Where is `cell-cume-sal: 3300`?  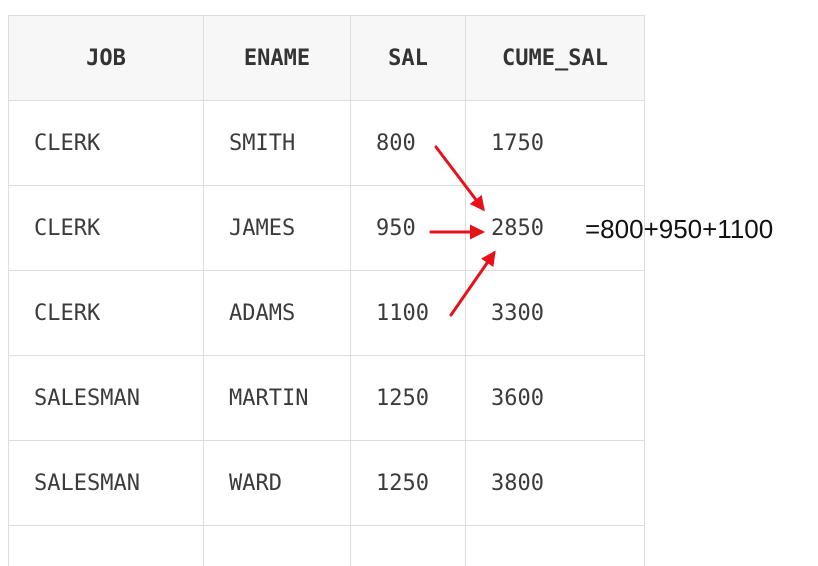 cell-cume-sal: 3300 is located at coordinates (555, 313).